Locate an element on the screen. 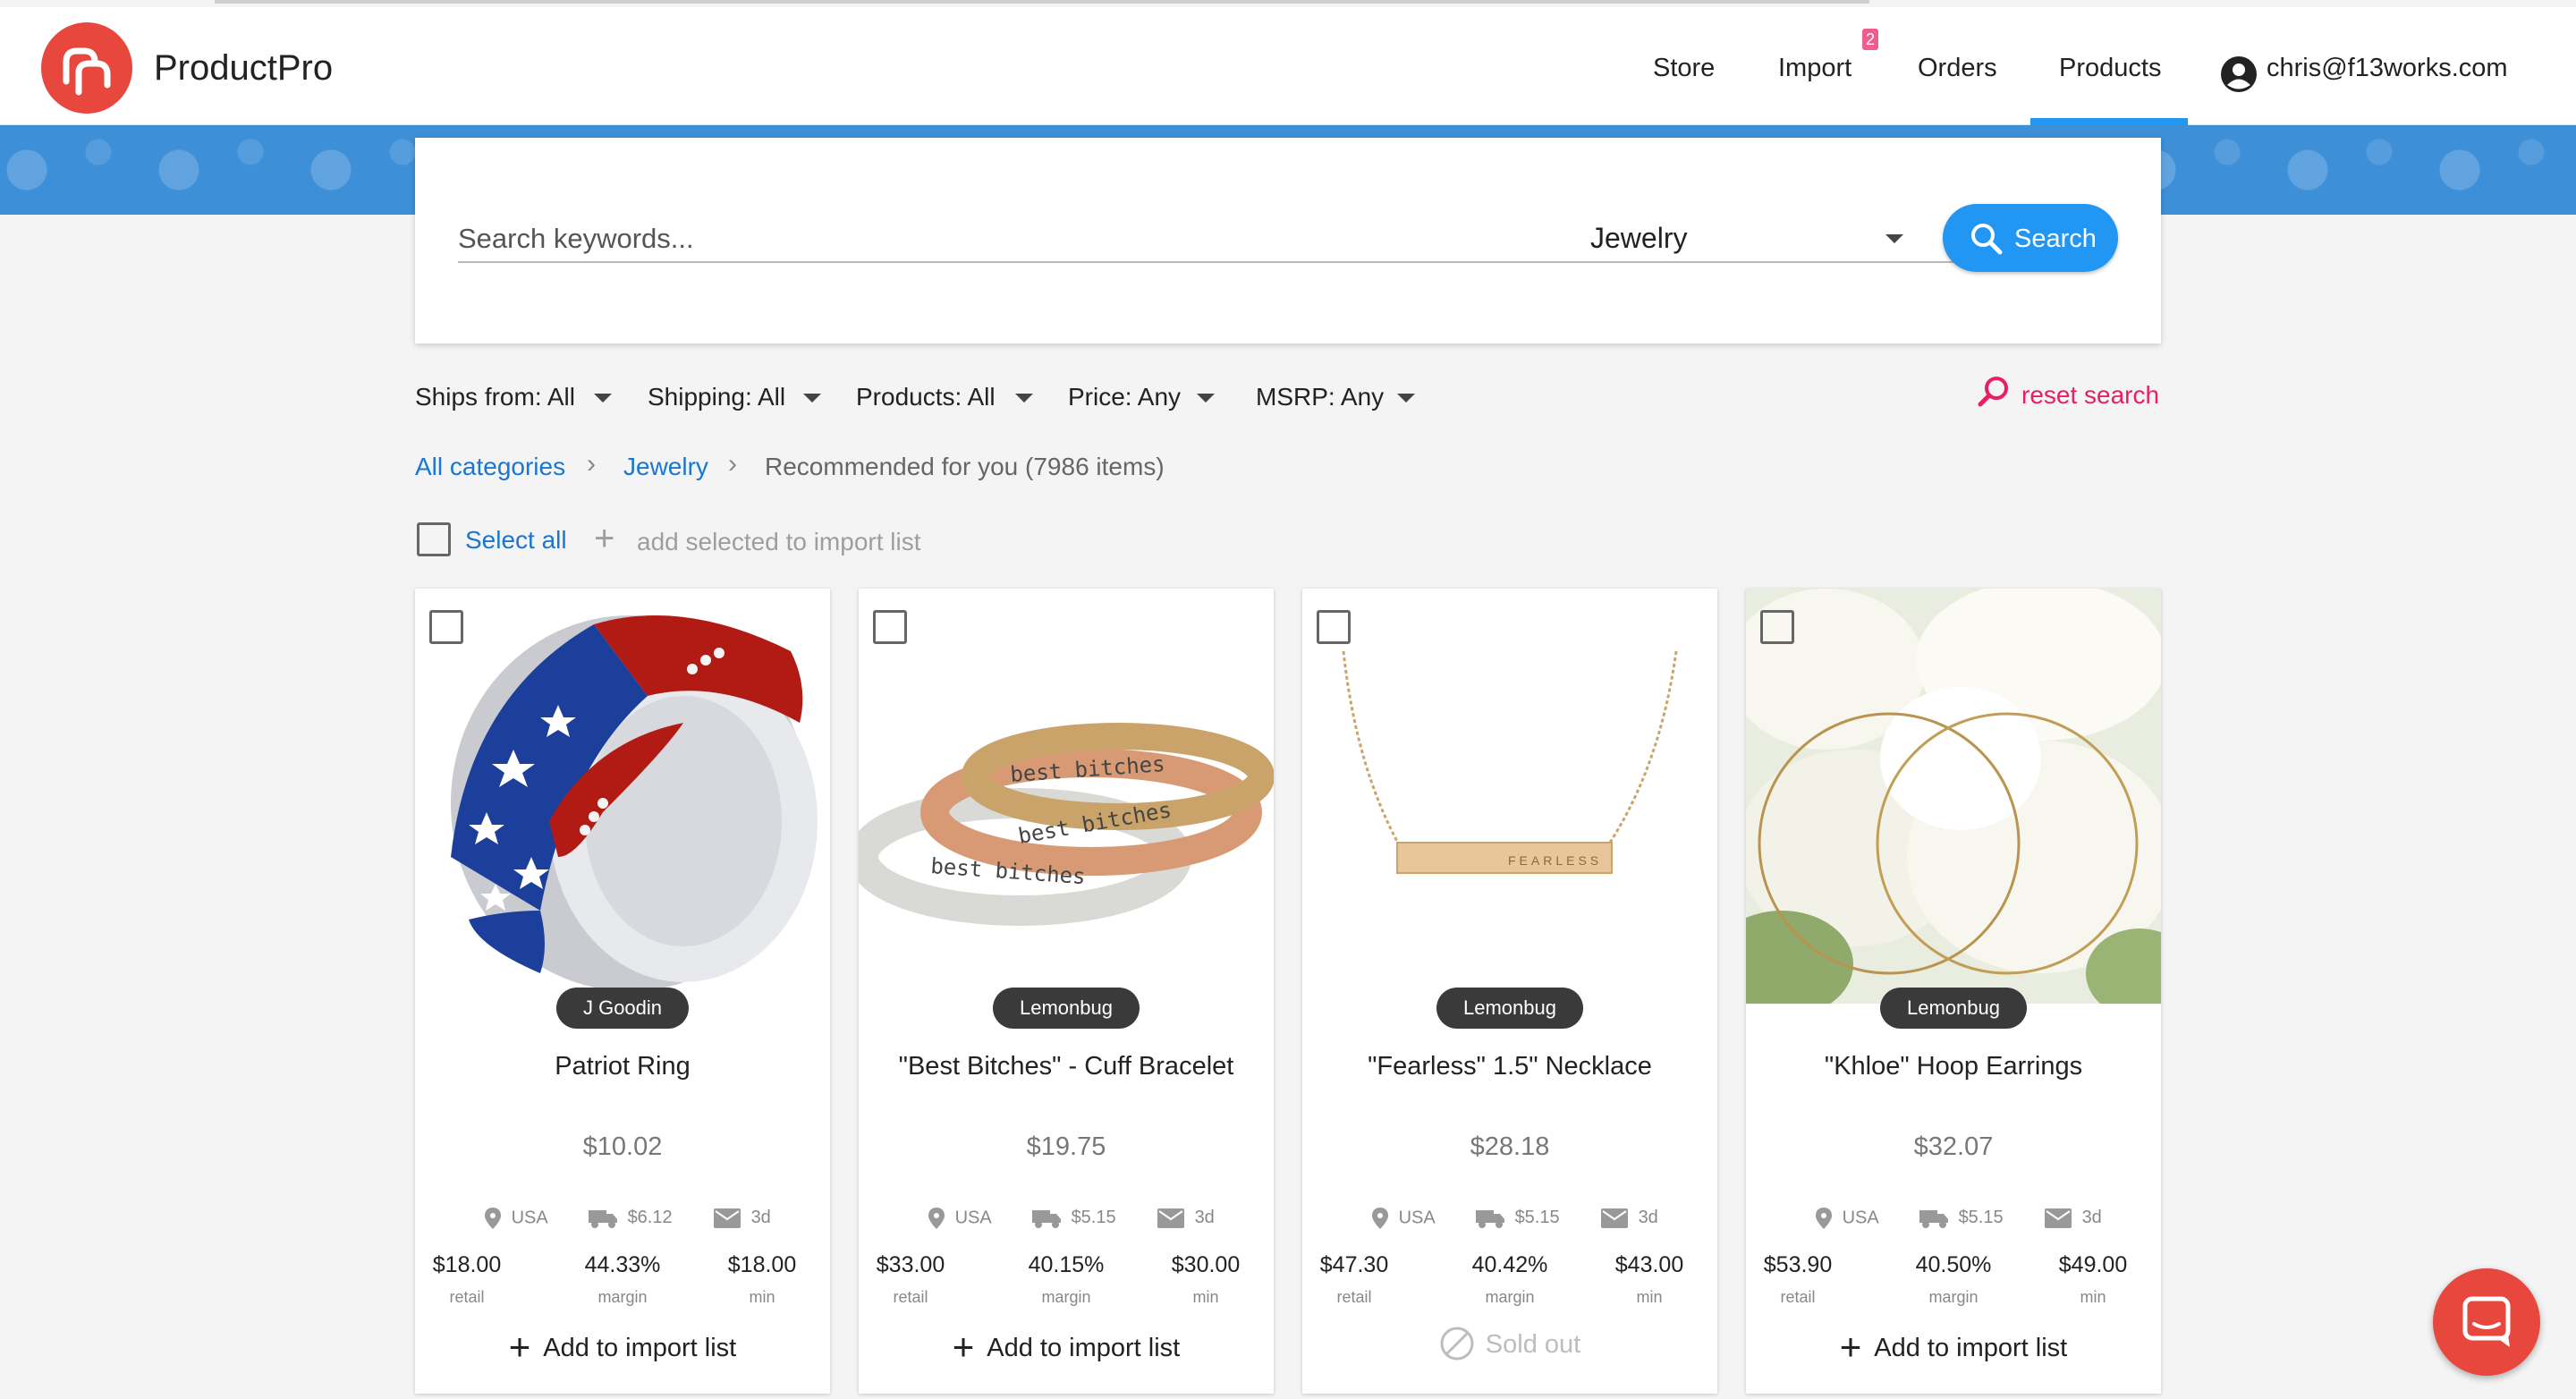 Image resolution: width=2576 pixels, height=1399 pixels. category-select: Jewelry is located at coordinates (1754, 239).